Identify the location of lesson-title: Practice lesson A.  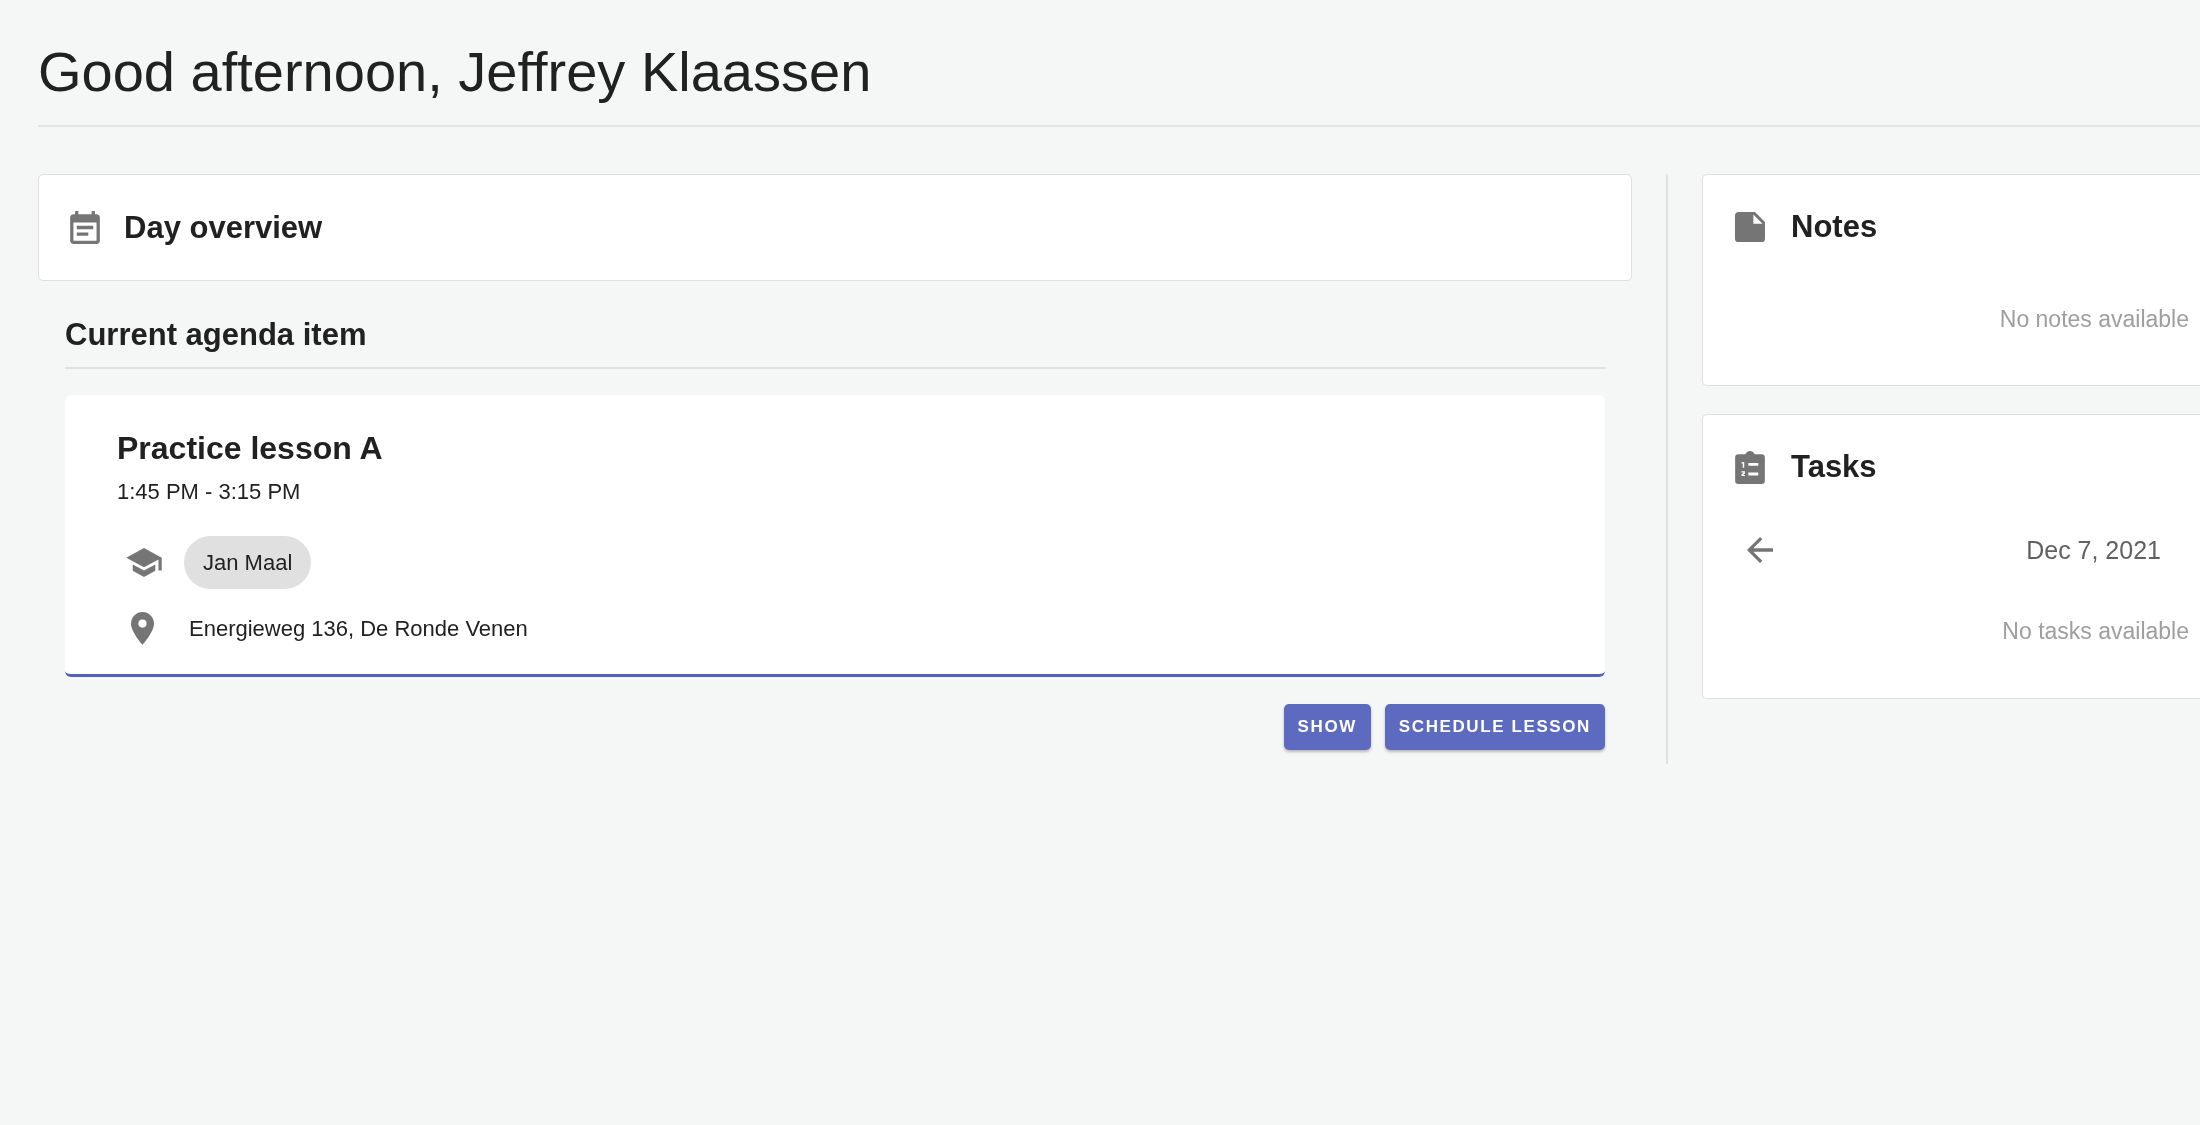
(250, 448).